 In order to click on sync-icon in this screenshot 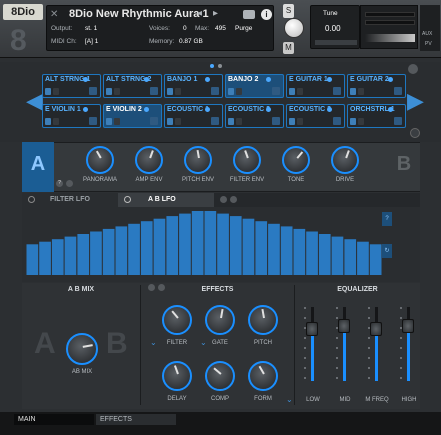, I will do `click(415, 133)`.